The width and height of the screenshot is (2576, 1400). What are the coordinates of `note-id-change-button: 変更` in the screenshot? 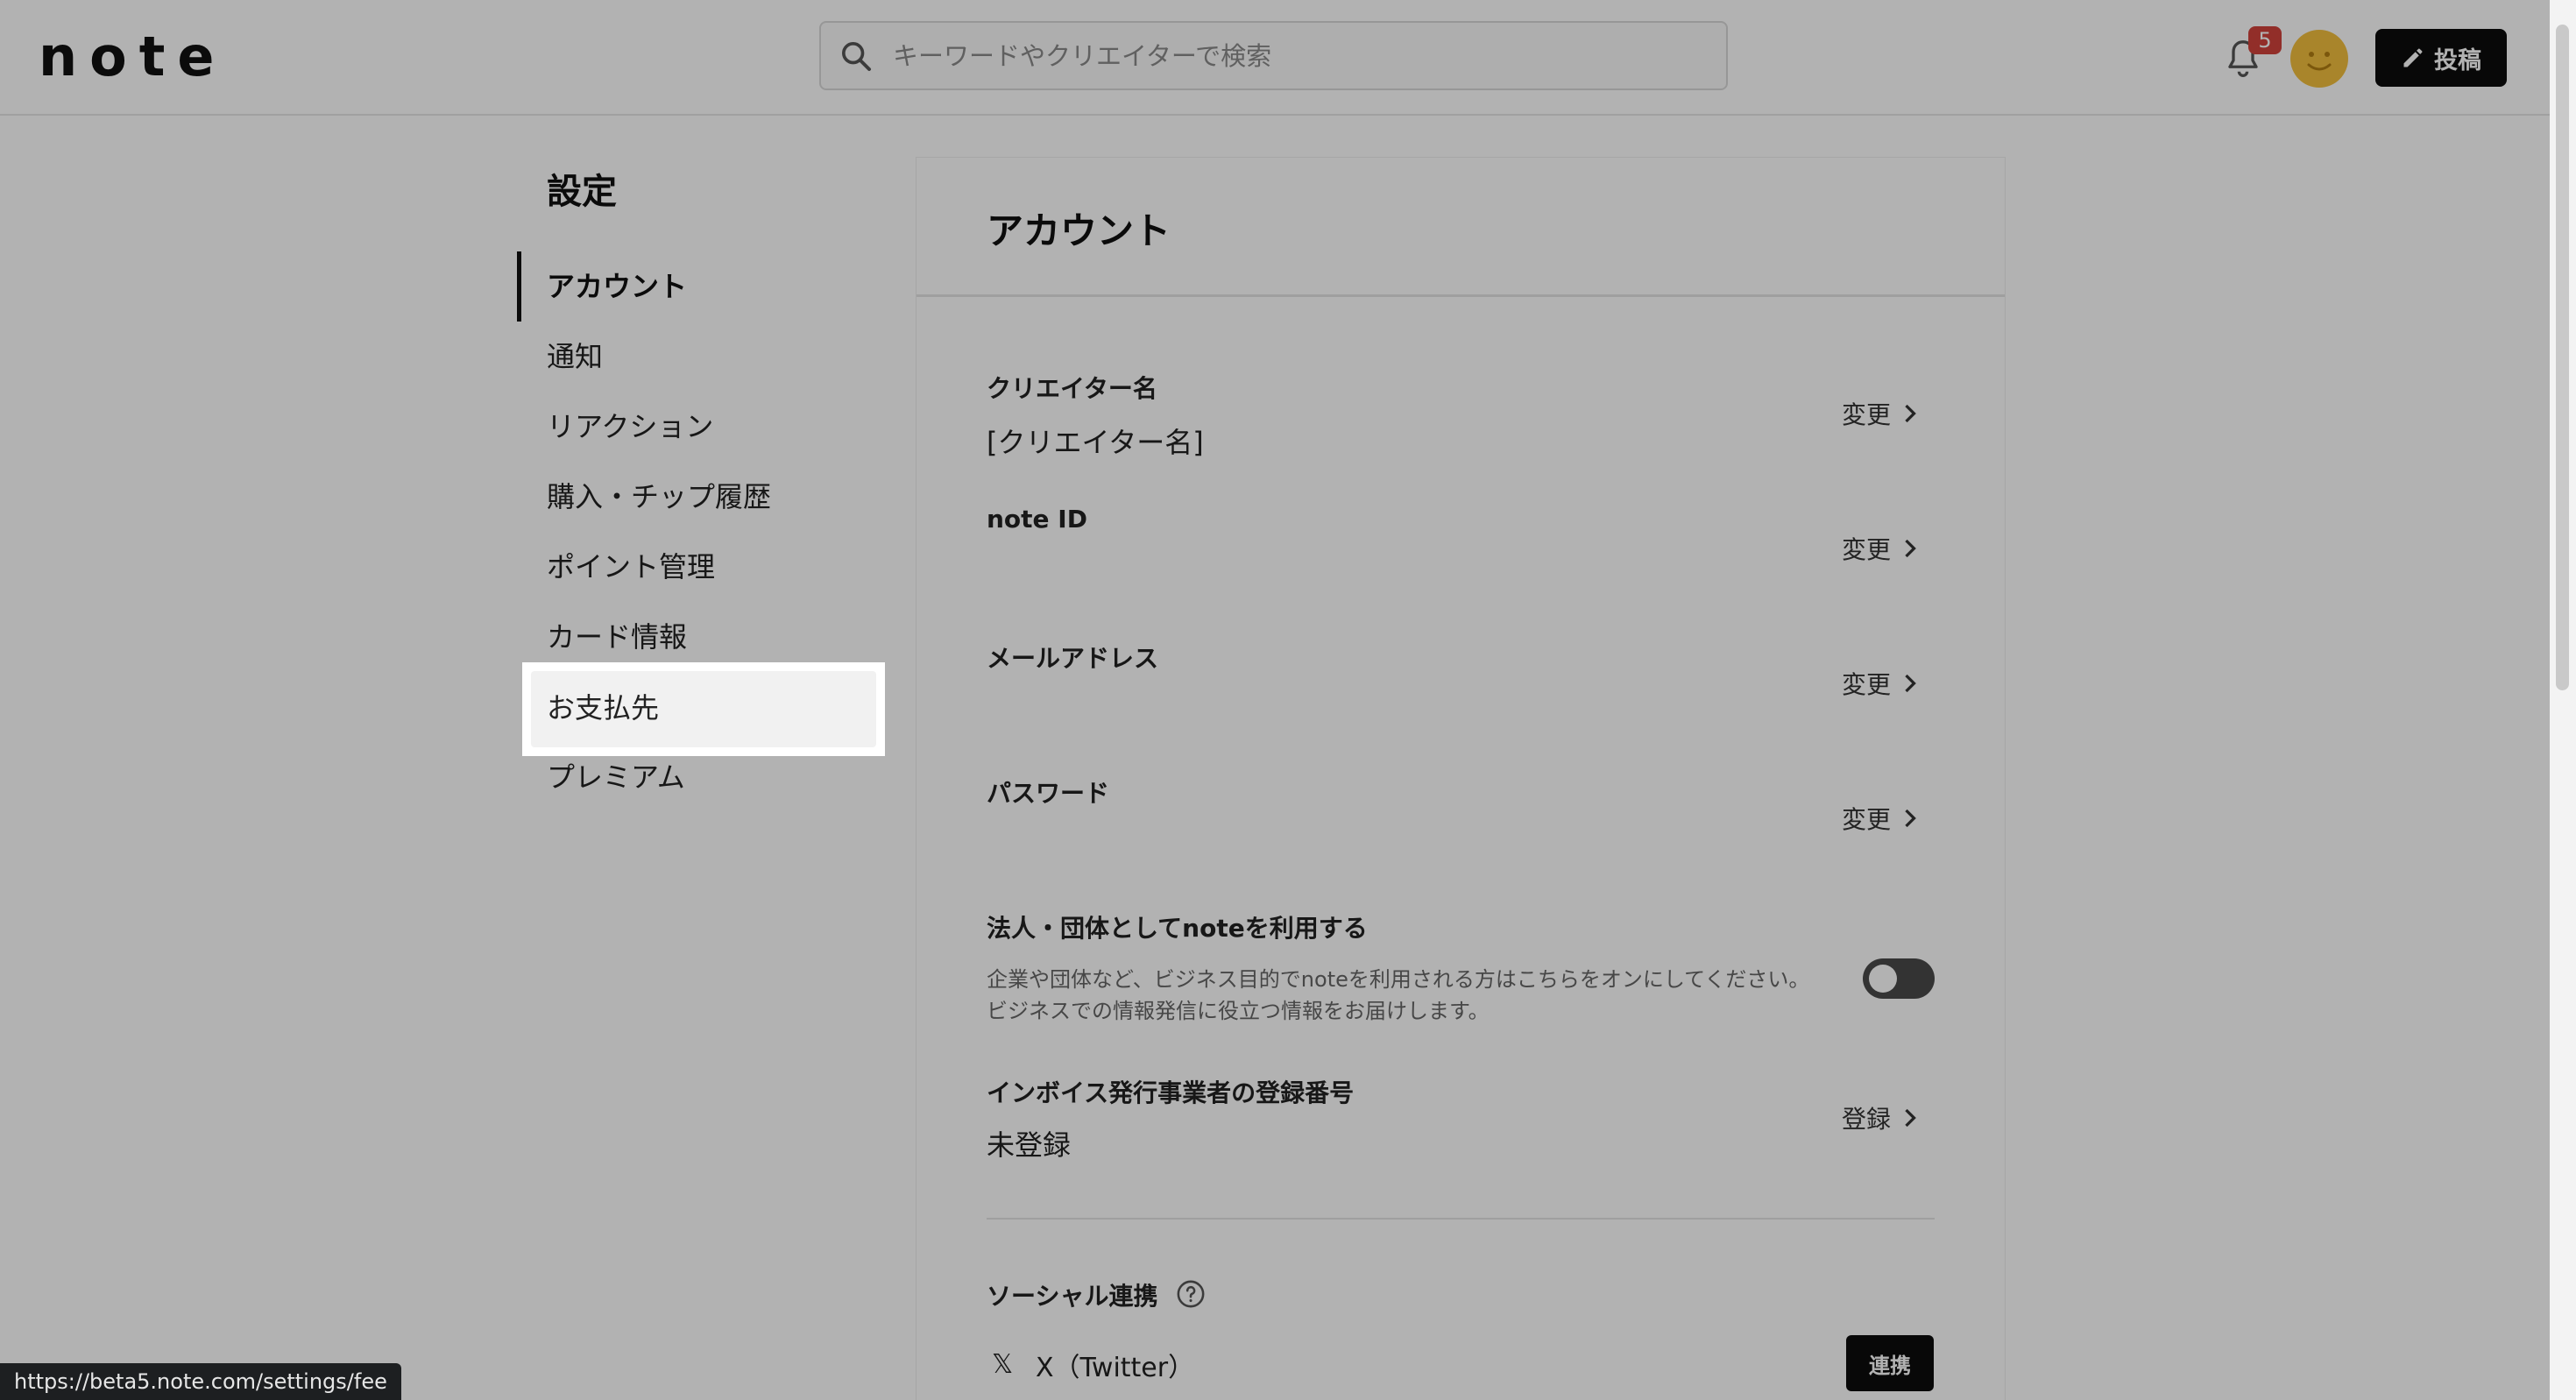 It's located at (1879, 548).